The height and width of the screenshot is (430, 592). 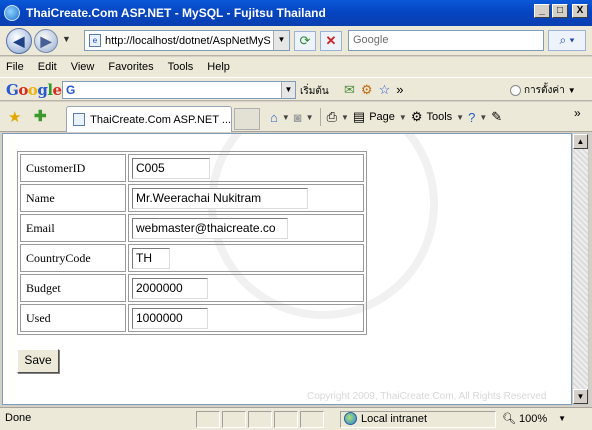 What do you see at coordinates (71, 90) in the screenshot?
I see `google-g-icon: G` at bounding box center [71, 90].